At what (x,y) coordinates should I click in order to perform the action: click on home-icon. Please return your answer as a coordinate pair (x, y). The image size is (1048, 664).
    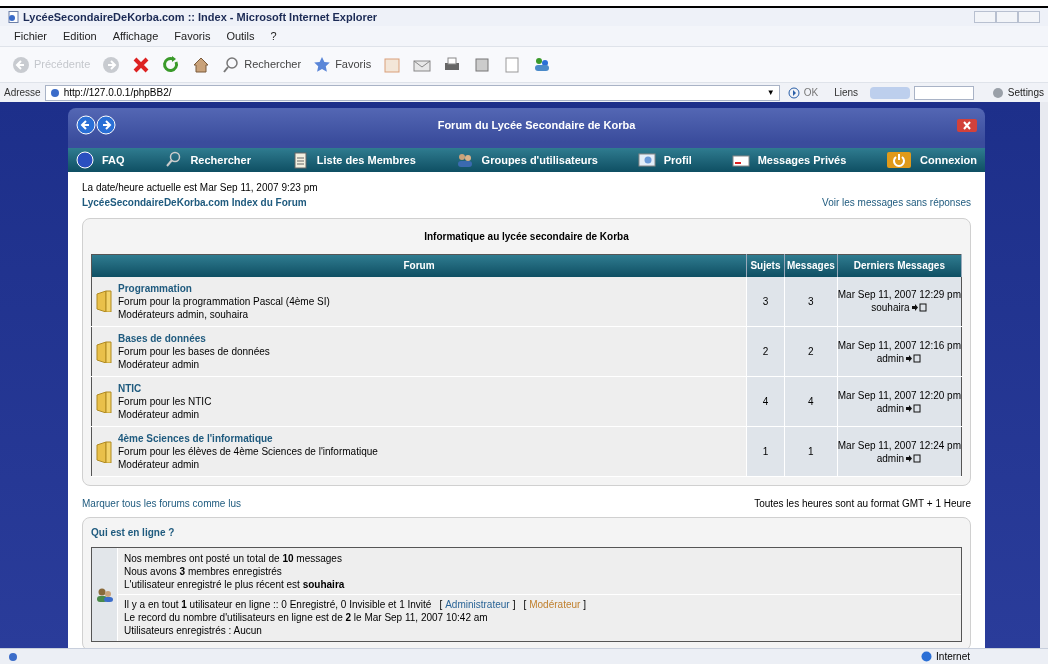
    Looking at the image, I should click on (201, 64).